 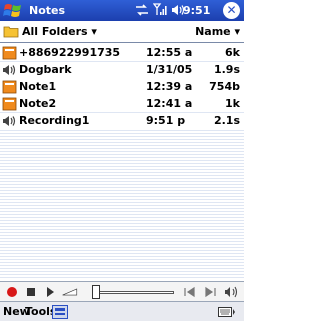 What do you see at coordinates (122, 10) in the screenshot?
I see `title-bar: Notes 9:51 ✕` at bounding box center [122, 10].